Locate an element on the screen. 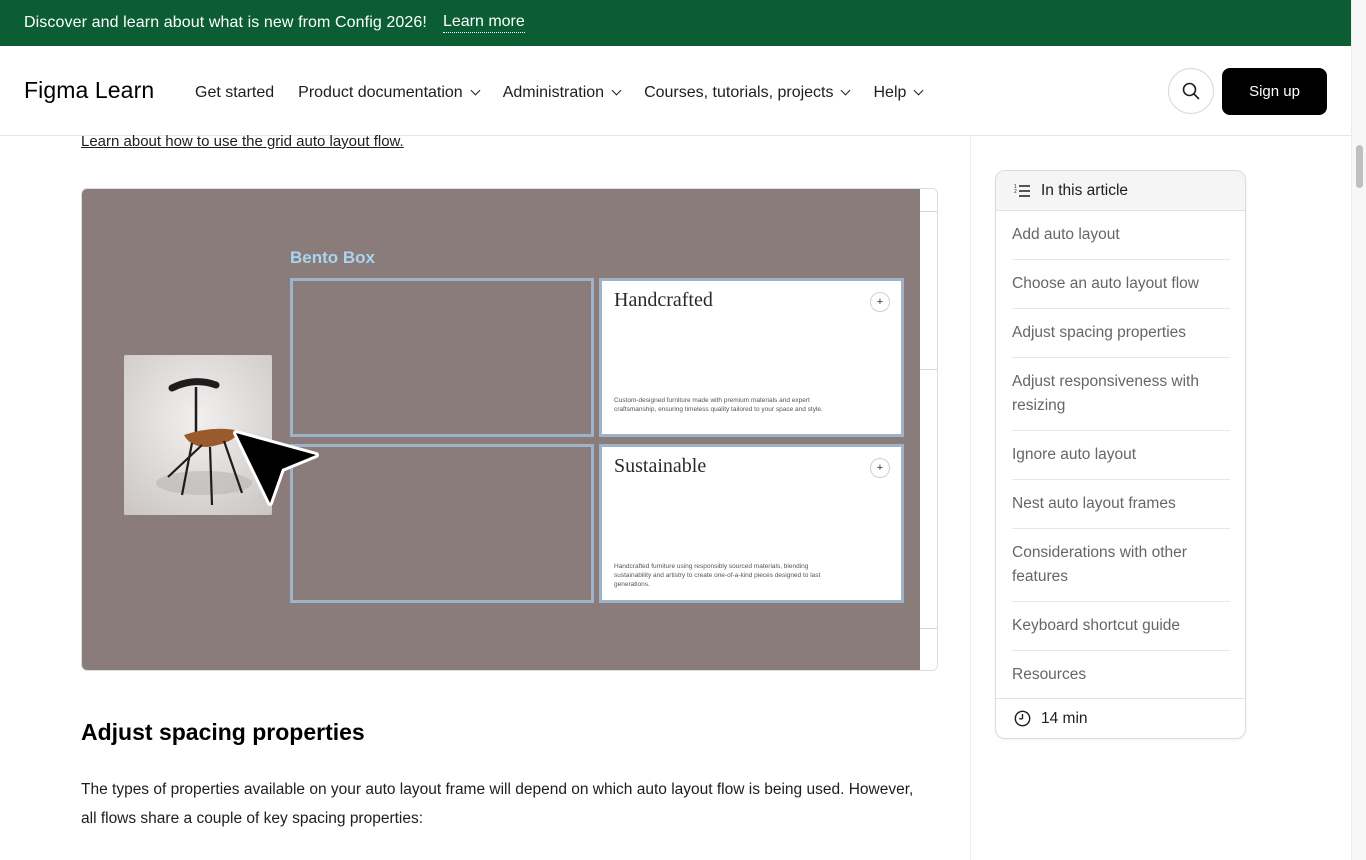  nav-label: Get started is located at coordinates (235, 92).